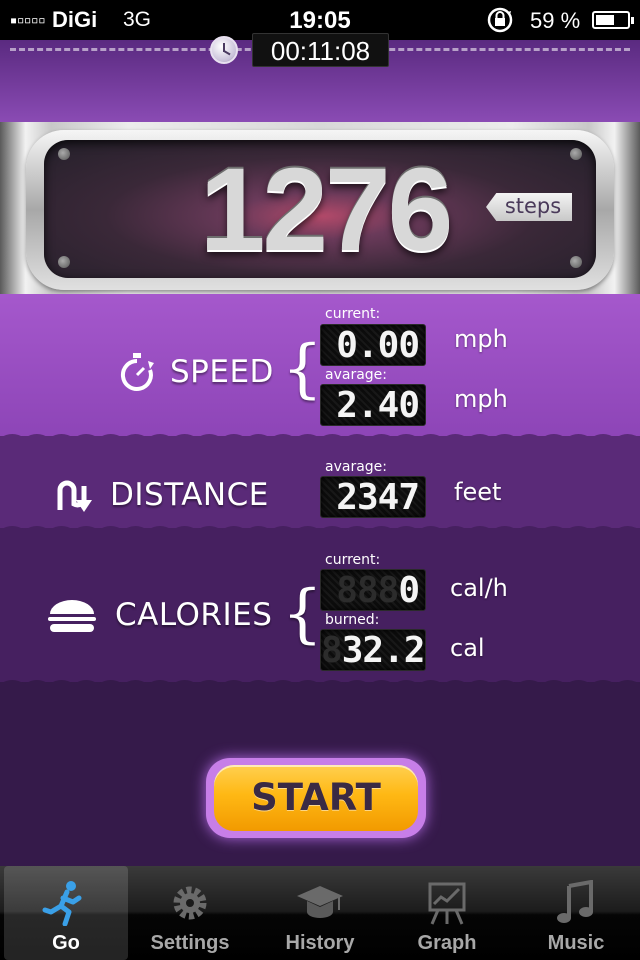  Describe the element at coordinates (575, 901) in the screenshot. I see `music-note-icon` at that location.